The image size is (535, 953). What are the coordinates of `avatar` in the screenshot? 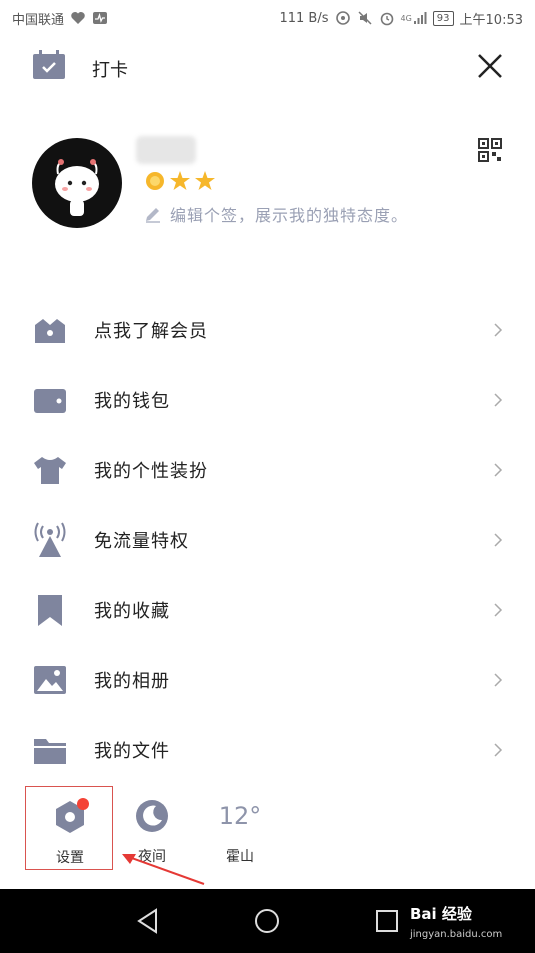 It's located at (77, 183).